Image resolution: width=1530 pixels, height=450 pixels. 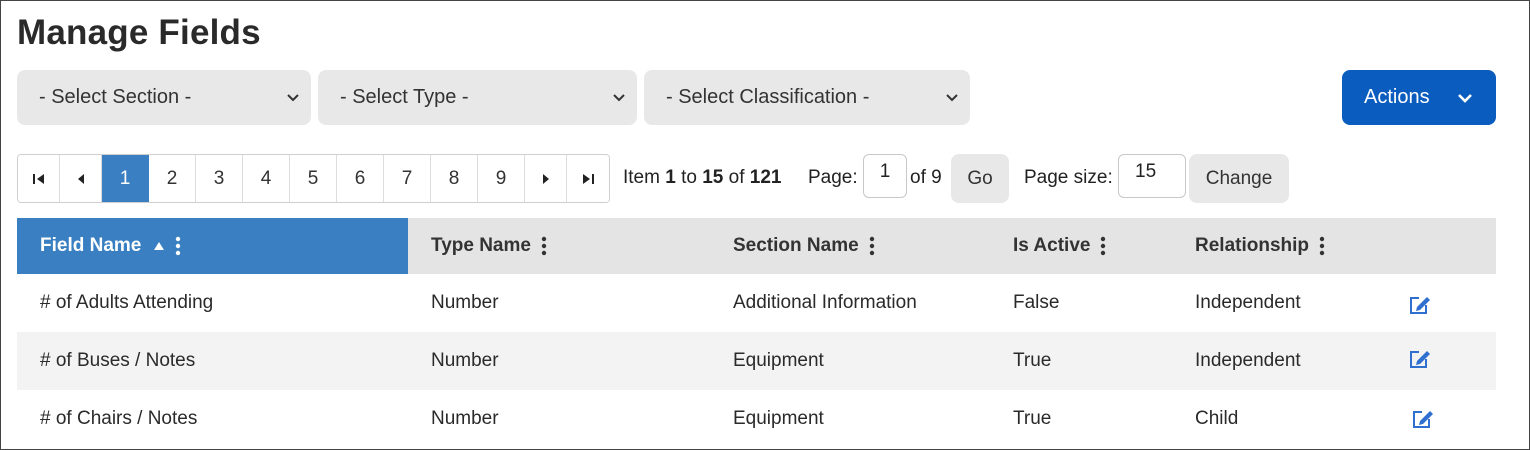 I want to click on column-header-field-name: Field Name, so click(x=212, y=246).